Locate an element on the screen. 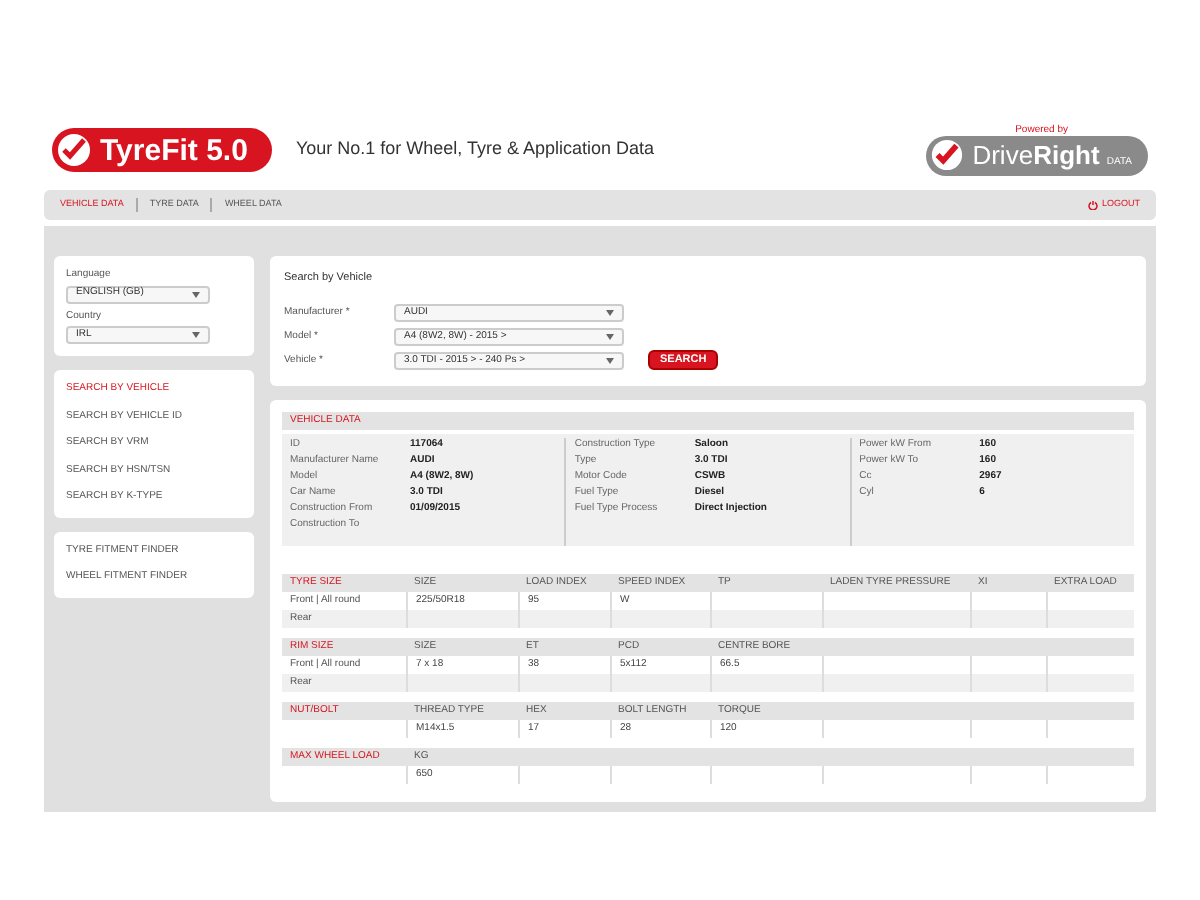  logo-name: TyreFit 5.0 is located at coordinates (174, 150).